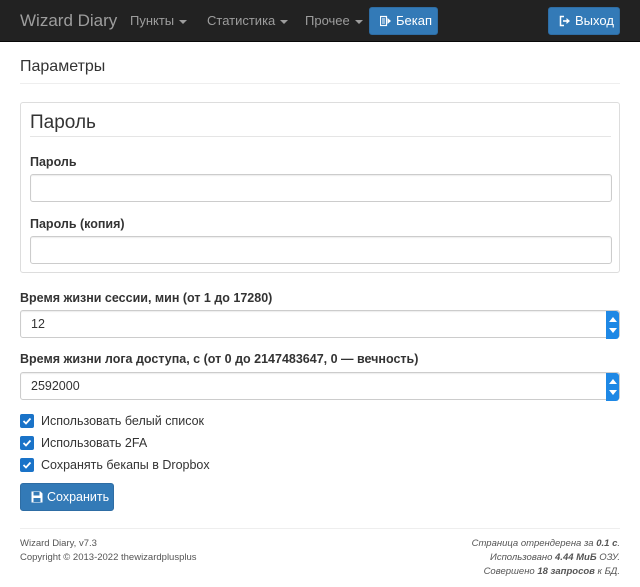 Image resolution: width=640 pixels, height=587 pixels. Describe the element at coordinates (241, 20) in the screenshot. I see `menu-statistics-label: Статистика` at that location.